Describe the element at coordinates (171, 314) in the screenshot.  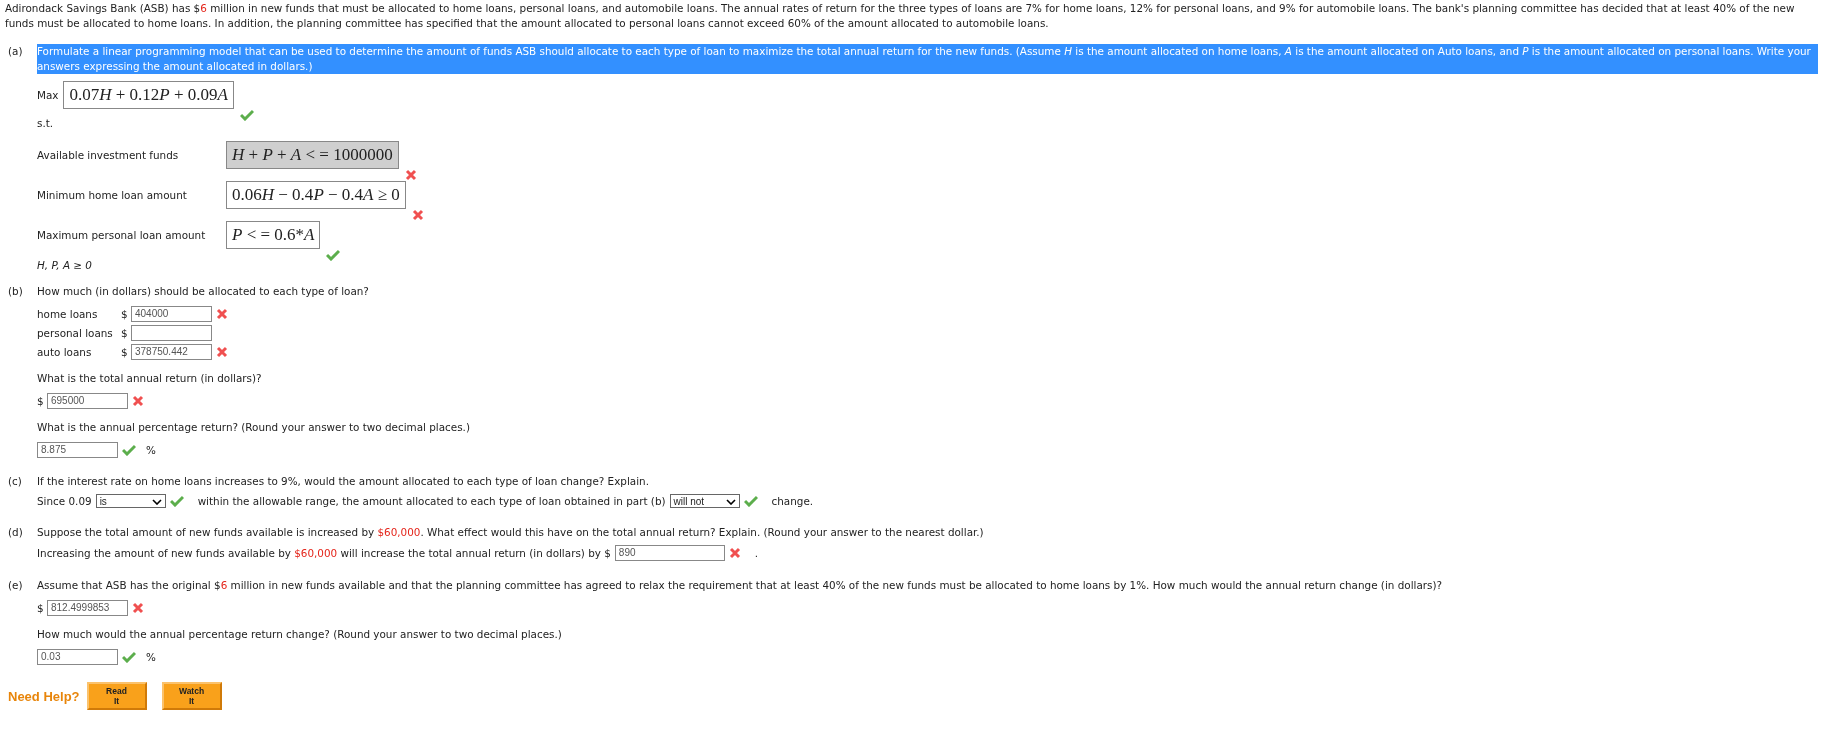
I see `input-field: 404000` at that location.